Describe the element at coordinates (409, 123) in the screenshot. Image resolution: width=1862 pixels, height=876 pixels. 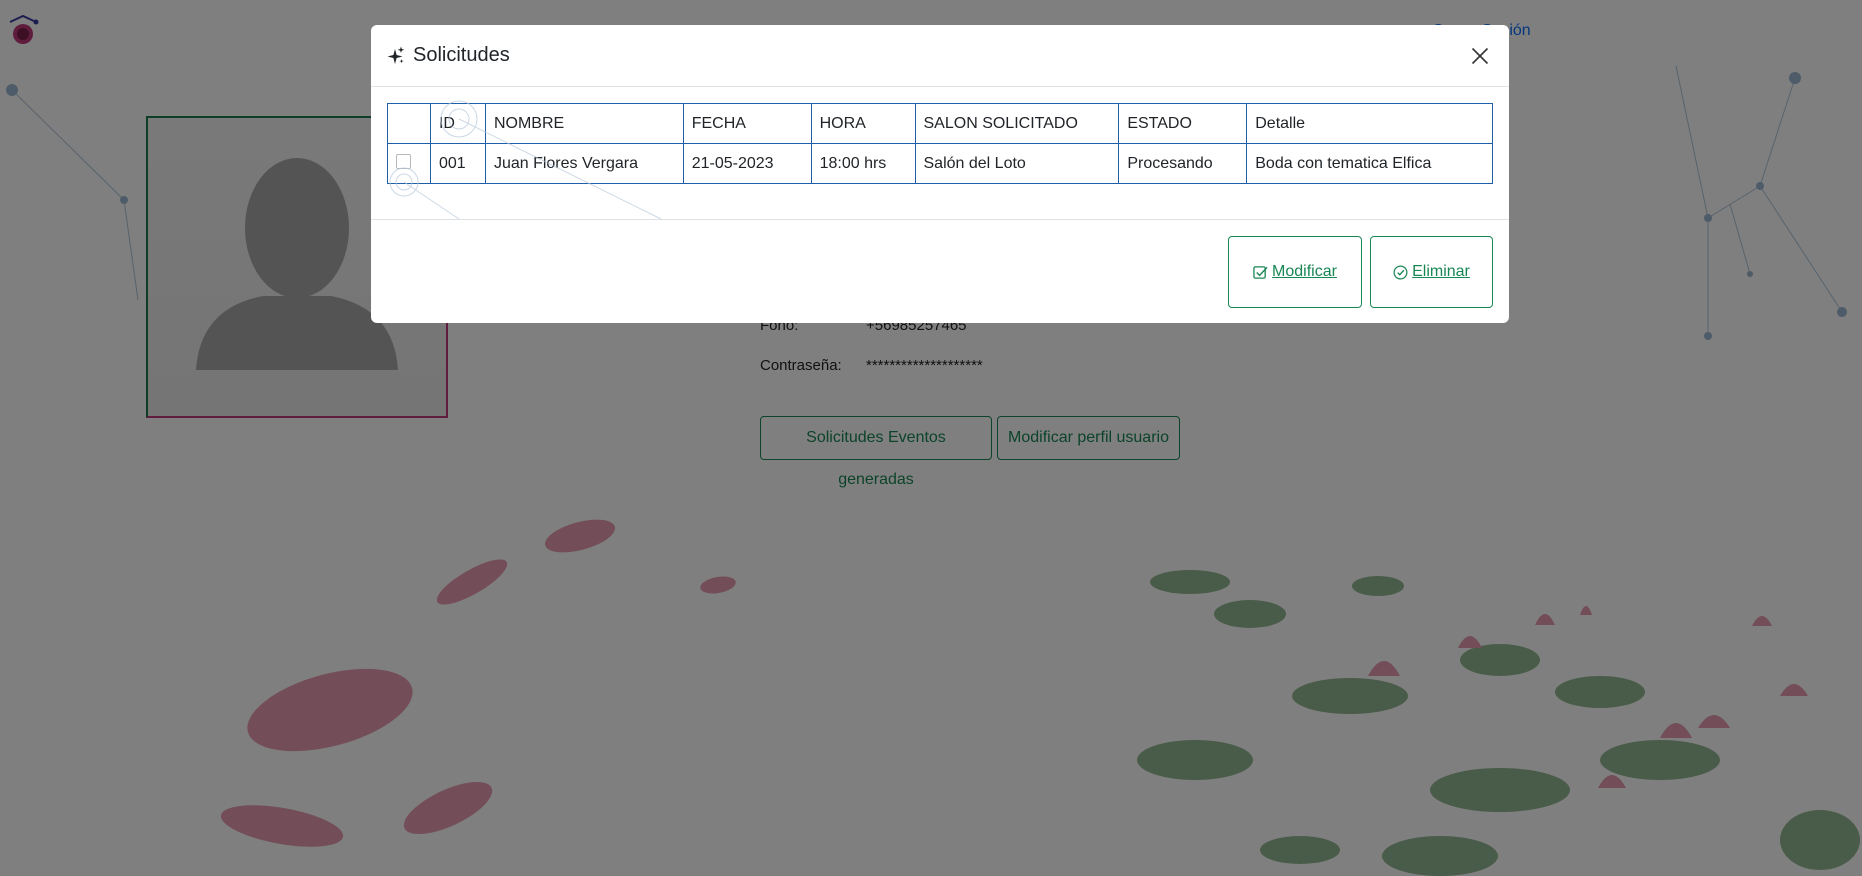
I see `col-header-select` at that location.